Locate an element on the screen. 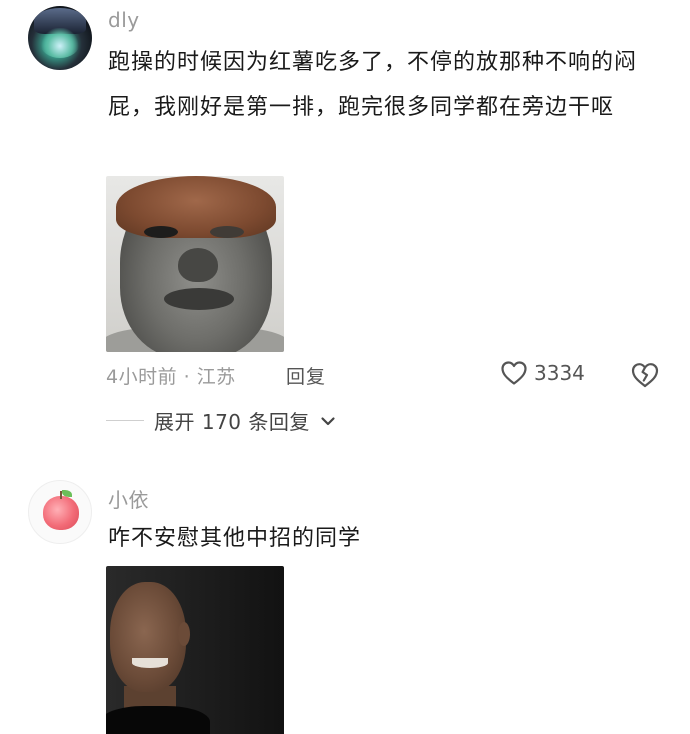 Image resolution: width=690 pixels, height=734 pixels. dislike-button is located at coordinates (645, 377).